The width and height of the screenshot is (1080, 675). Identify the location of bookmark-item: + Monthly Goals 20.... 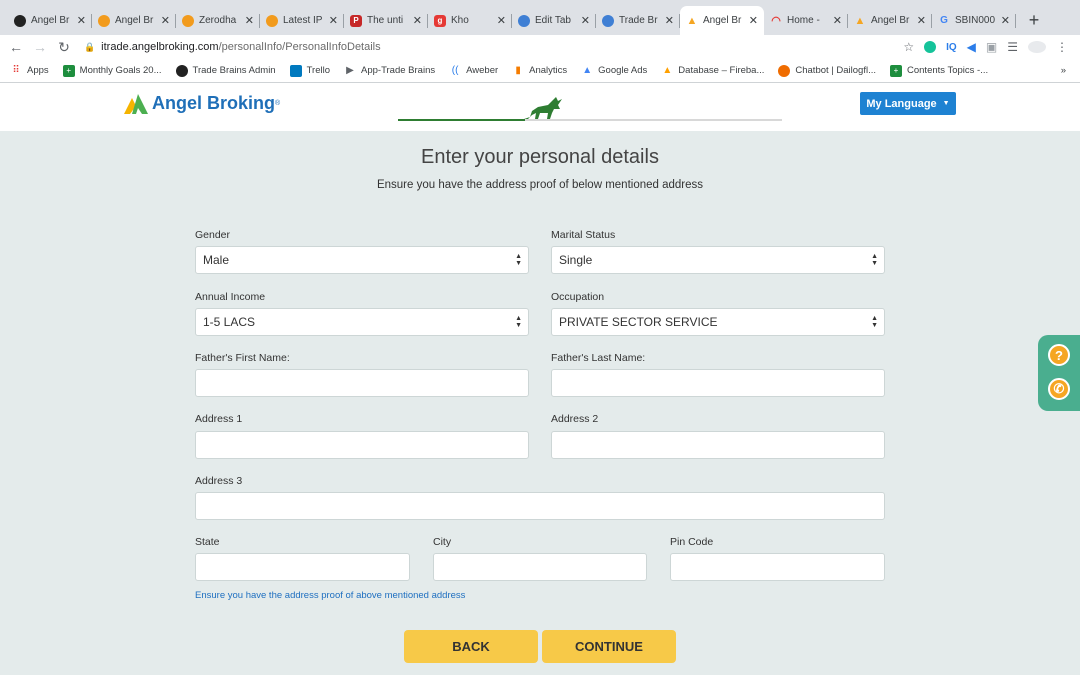
(112, 70).